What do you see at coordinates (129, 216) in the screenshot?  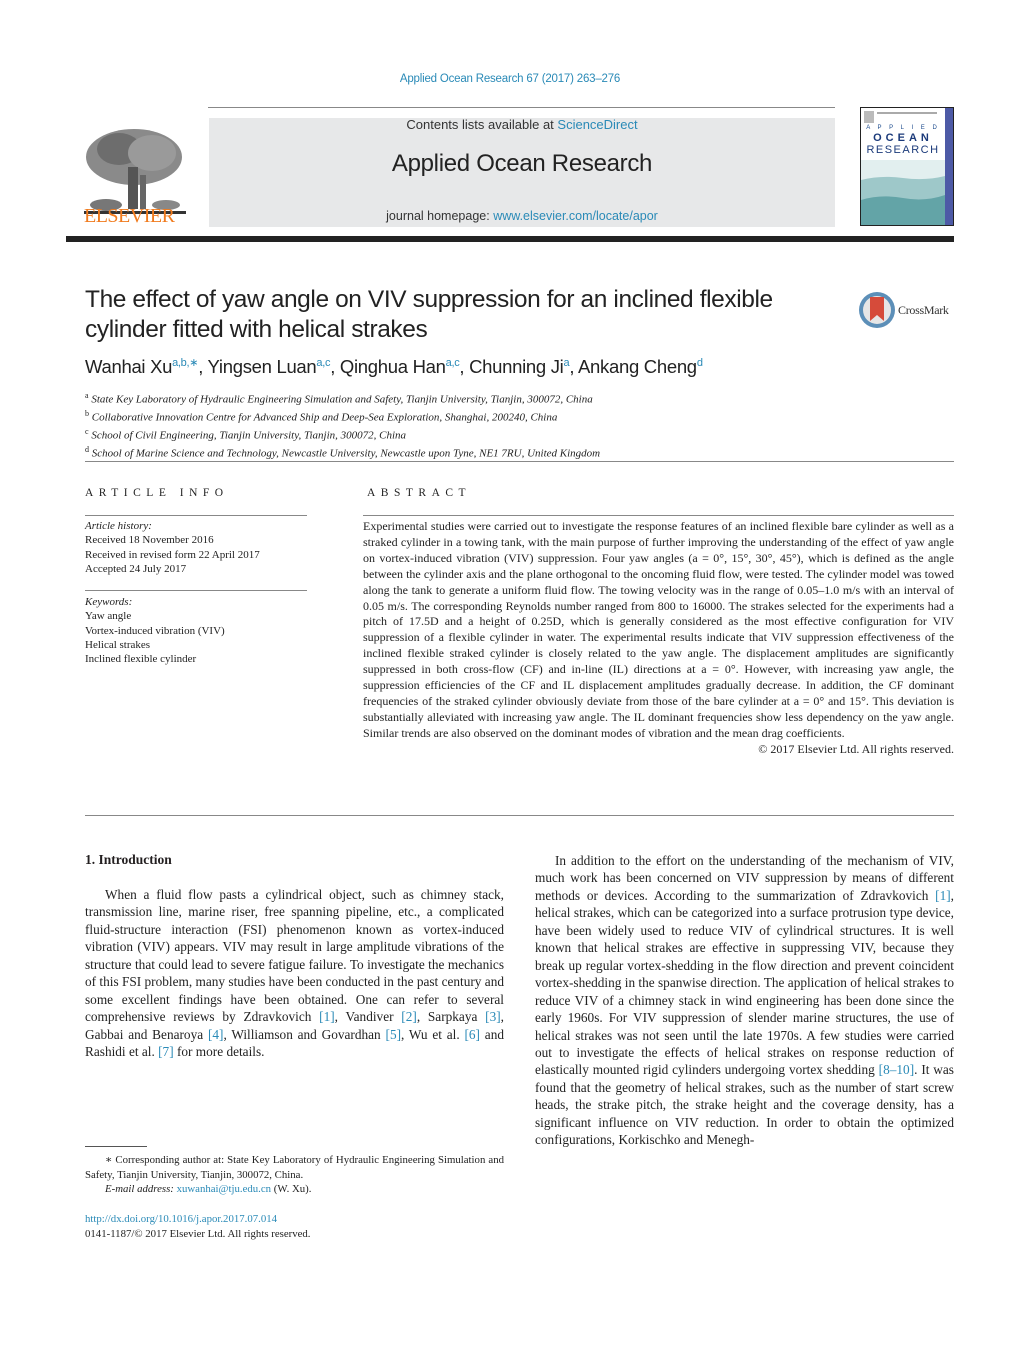 I see `elsevier-wordmark: ELSEVIER` at bounding box center [129, 216].